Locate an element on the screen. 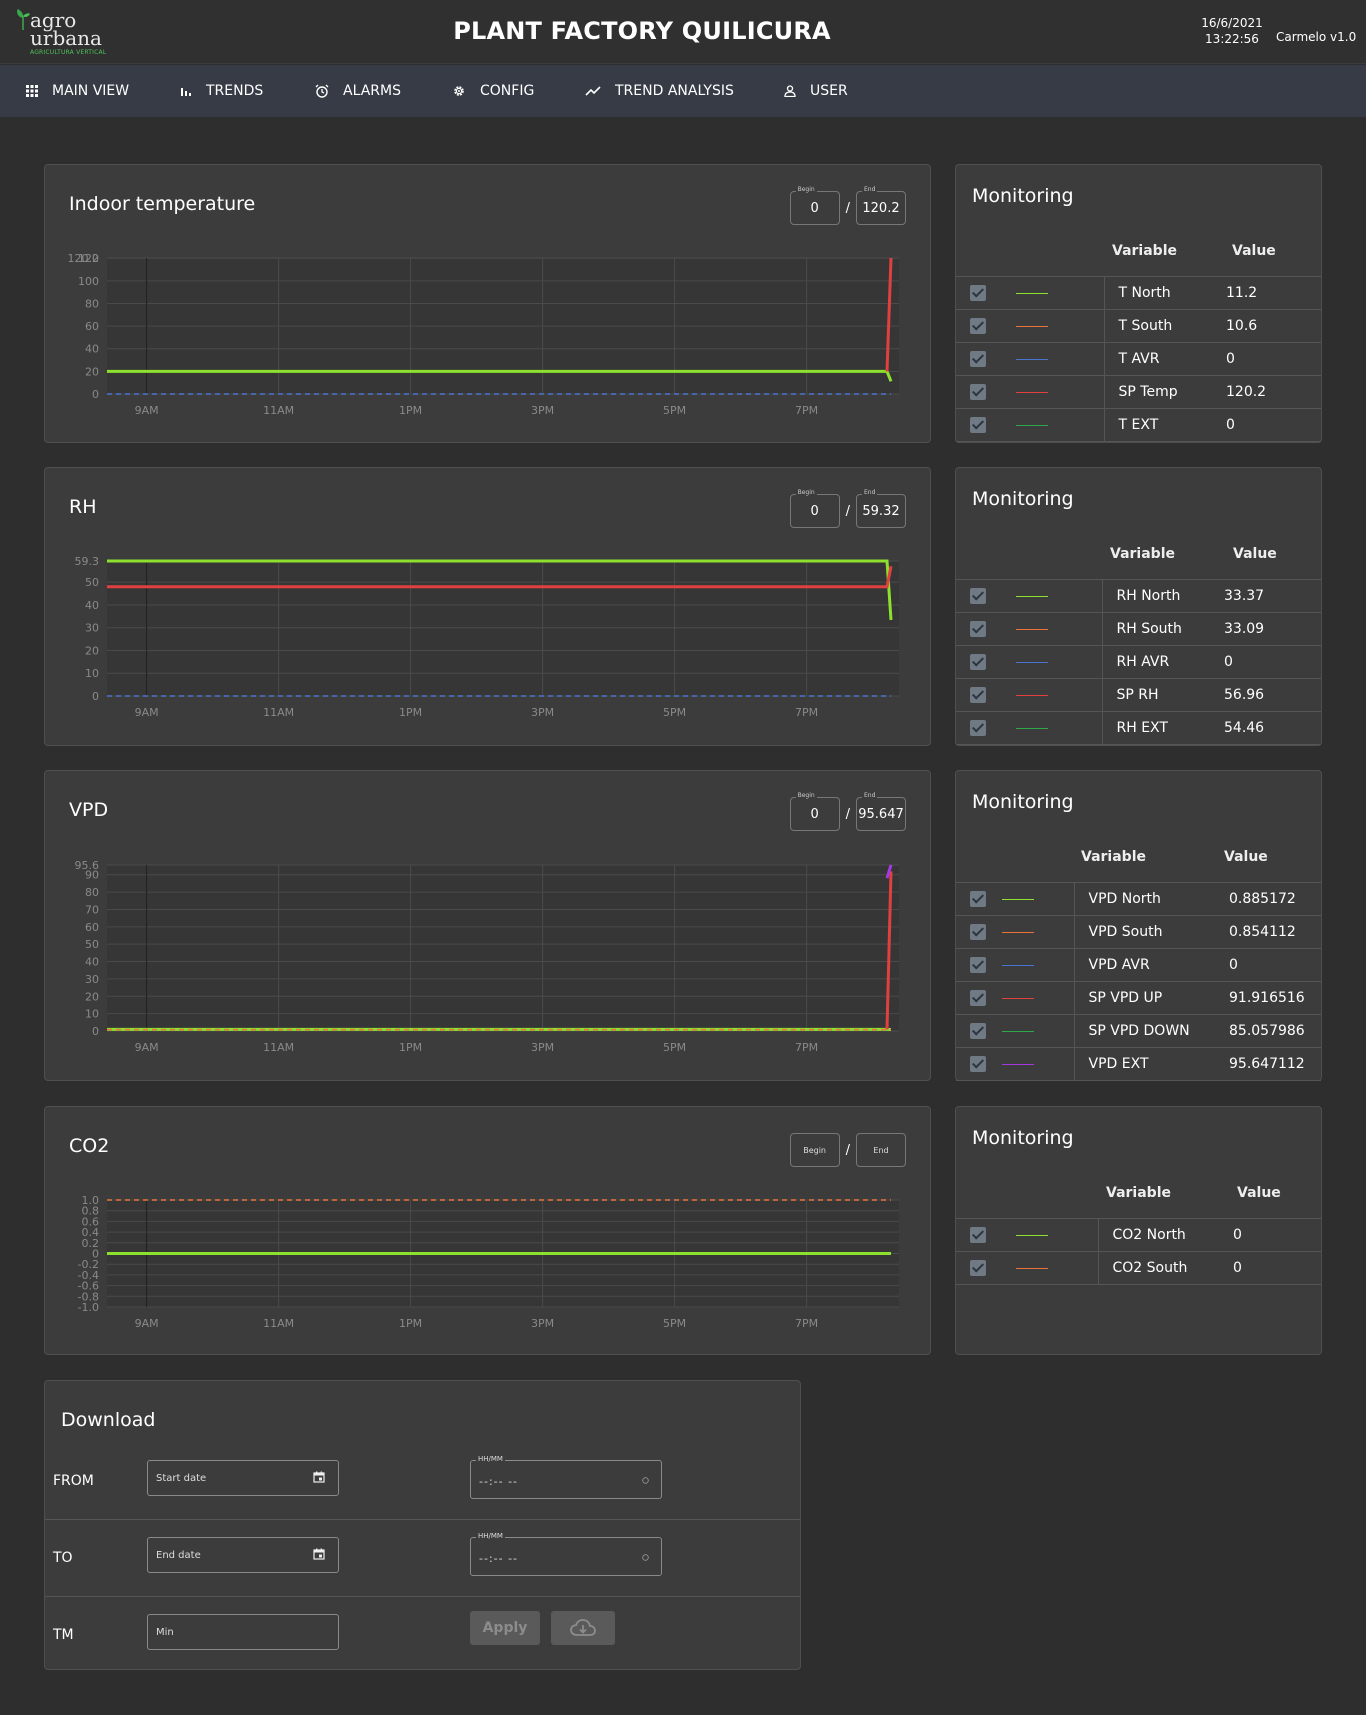  nav-config: CONFIG is located at coordinates (493, 91).